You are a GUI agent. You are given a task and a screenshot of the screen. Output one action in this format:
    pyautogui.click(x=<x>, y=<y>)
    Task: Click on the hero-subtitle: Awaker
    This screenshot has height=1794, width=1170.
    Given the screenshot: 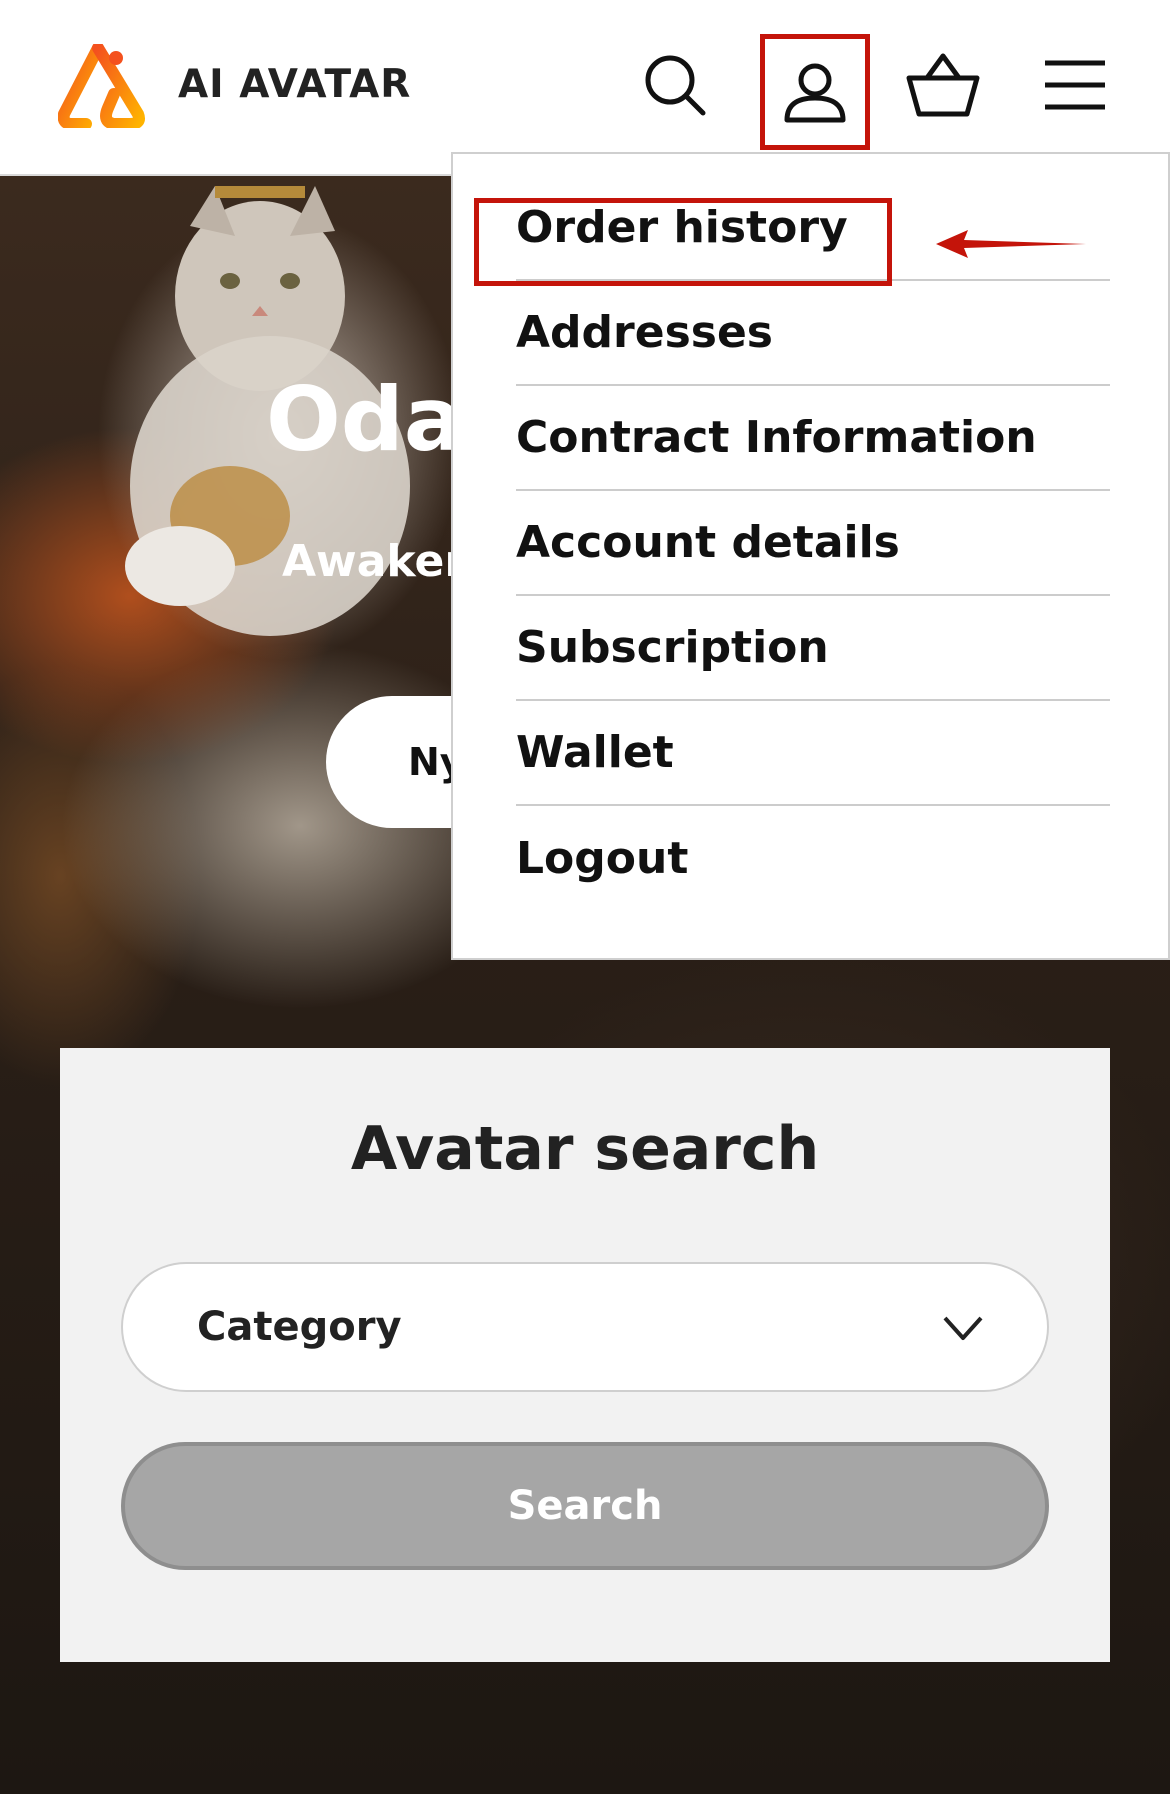 What is the action you would take?
    pyautogui.click(x=374, y=561)
    